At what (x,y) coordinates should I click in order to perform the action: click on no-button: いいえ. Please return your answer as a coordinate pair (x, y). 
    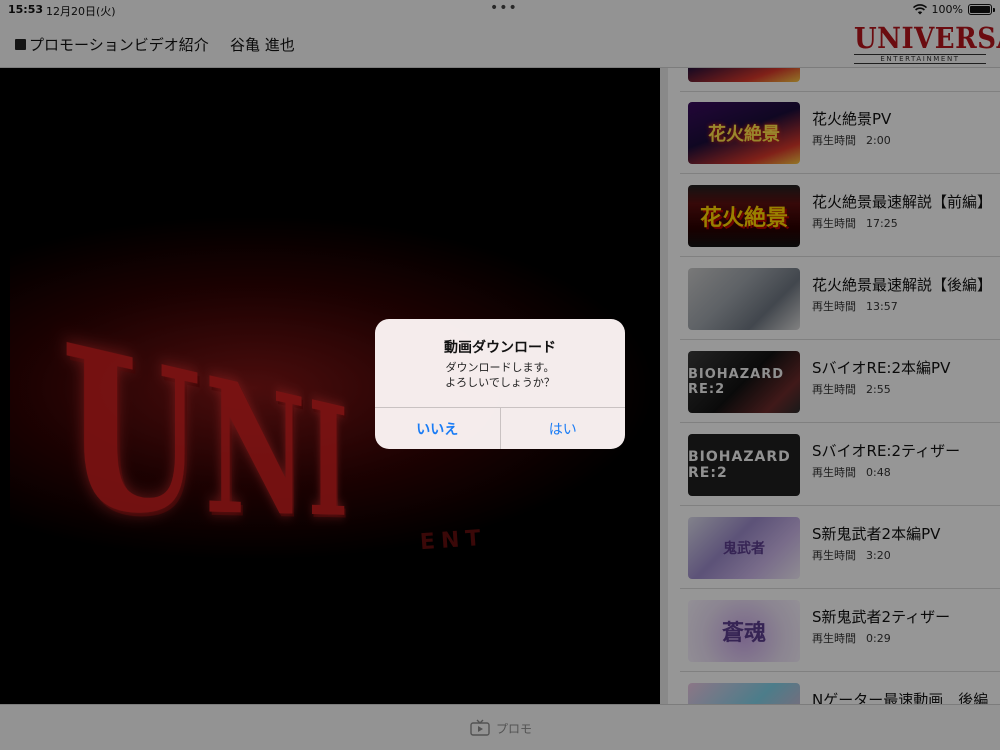
    Looking at the image, I should click on (438, 428).